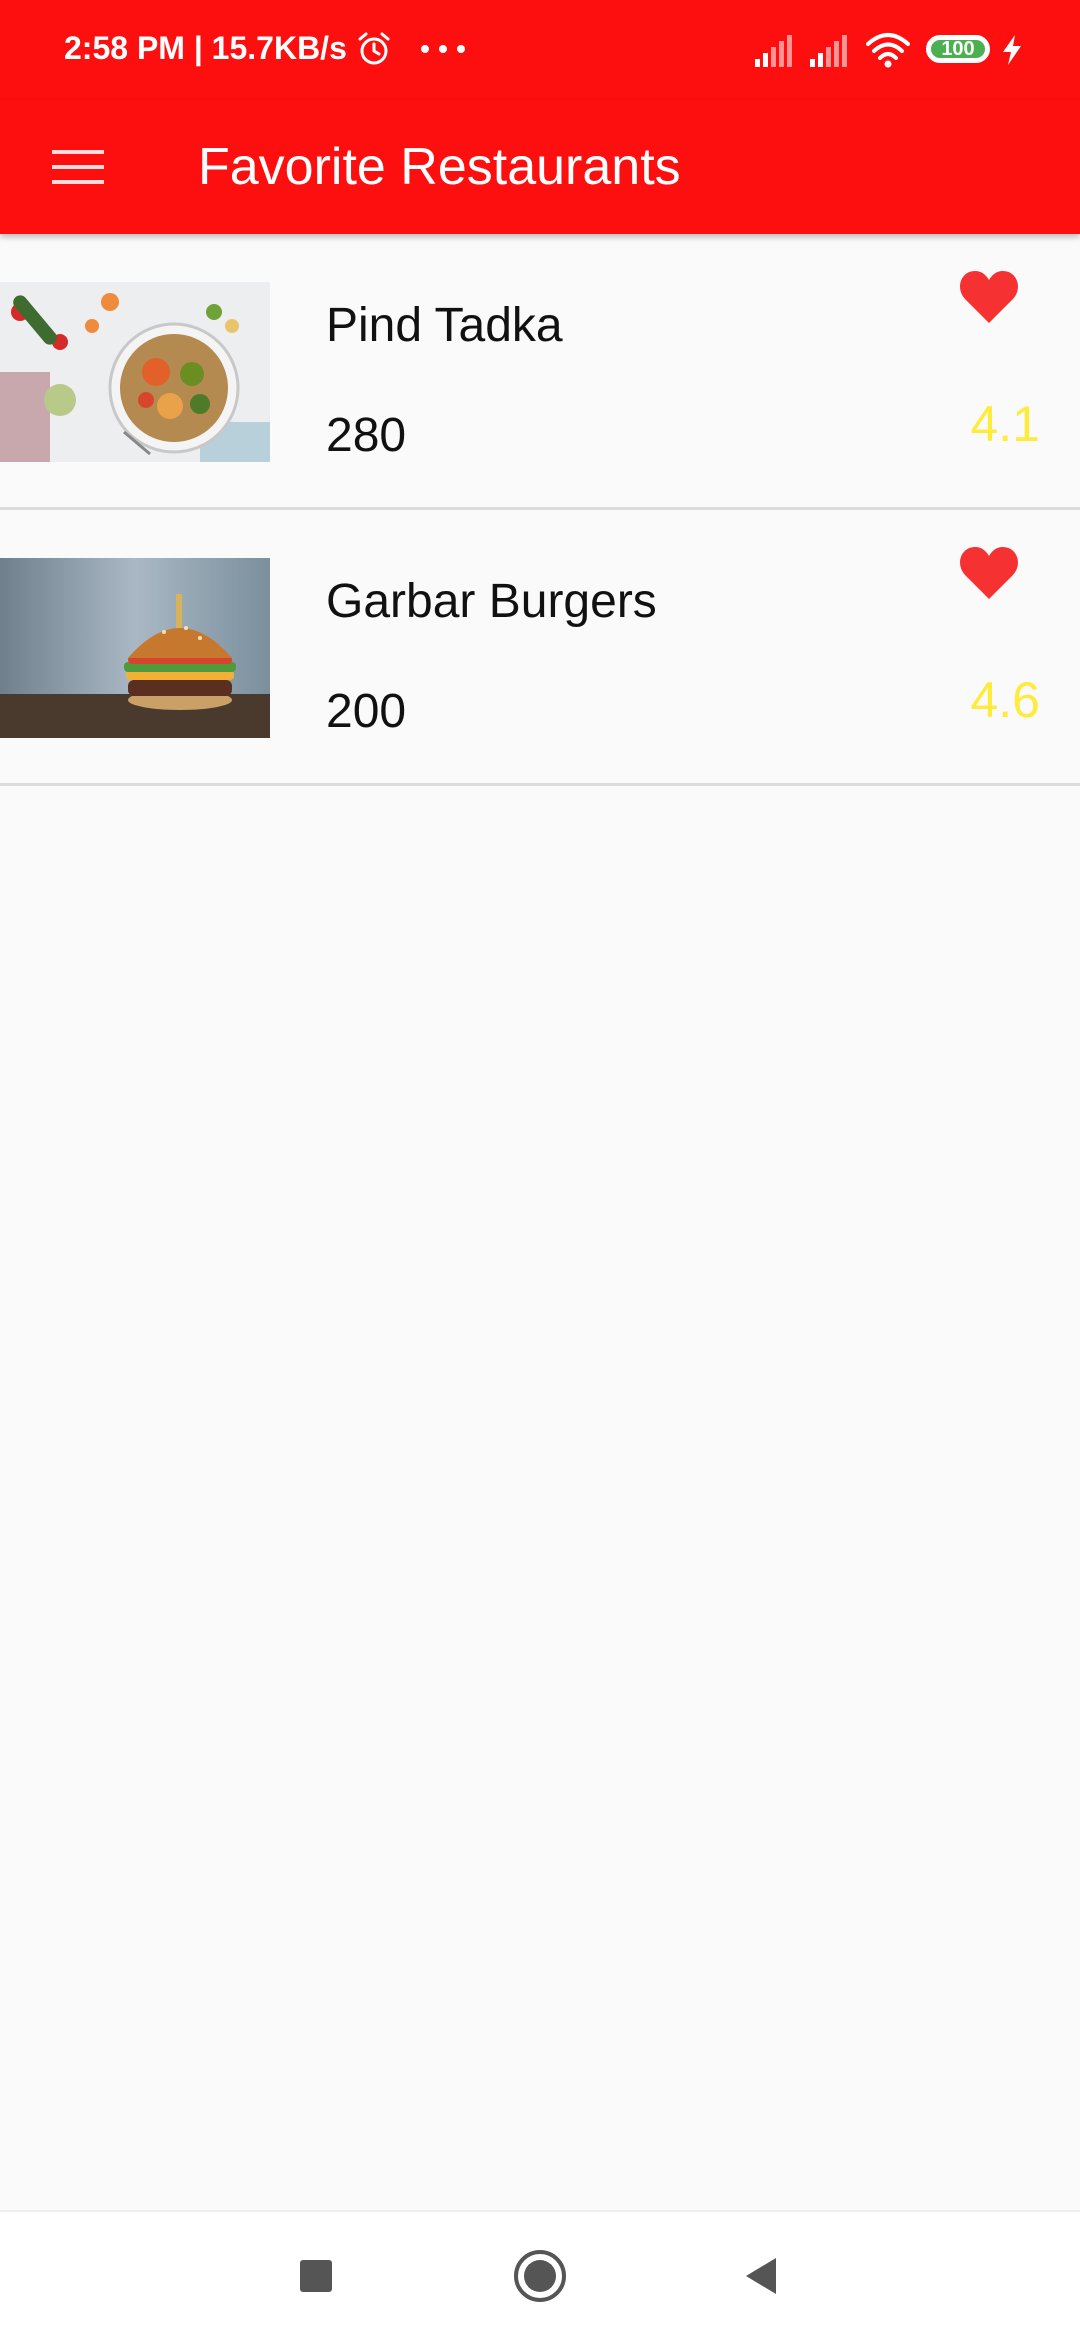 Image resolution: width=1080 pixels, height=2340 pixels. I want to click on battery-icon: 100, so click(958, 49).